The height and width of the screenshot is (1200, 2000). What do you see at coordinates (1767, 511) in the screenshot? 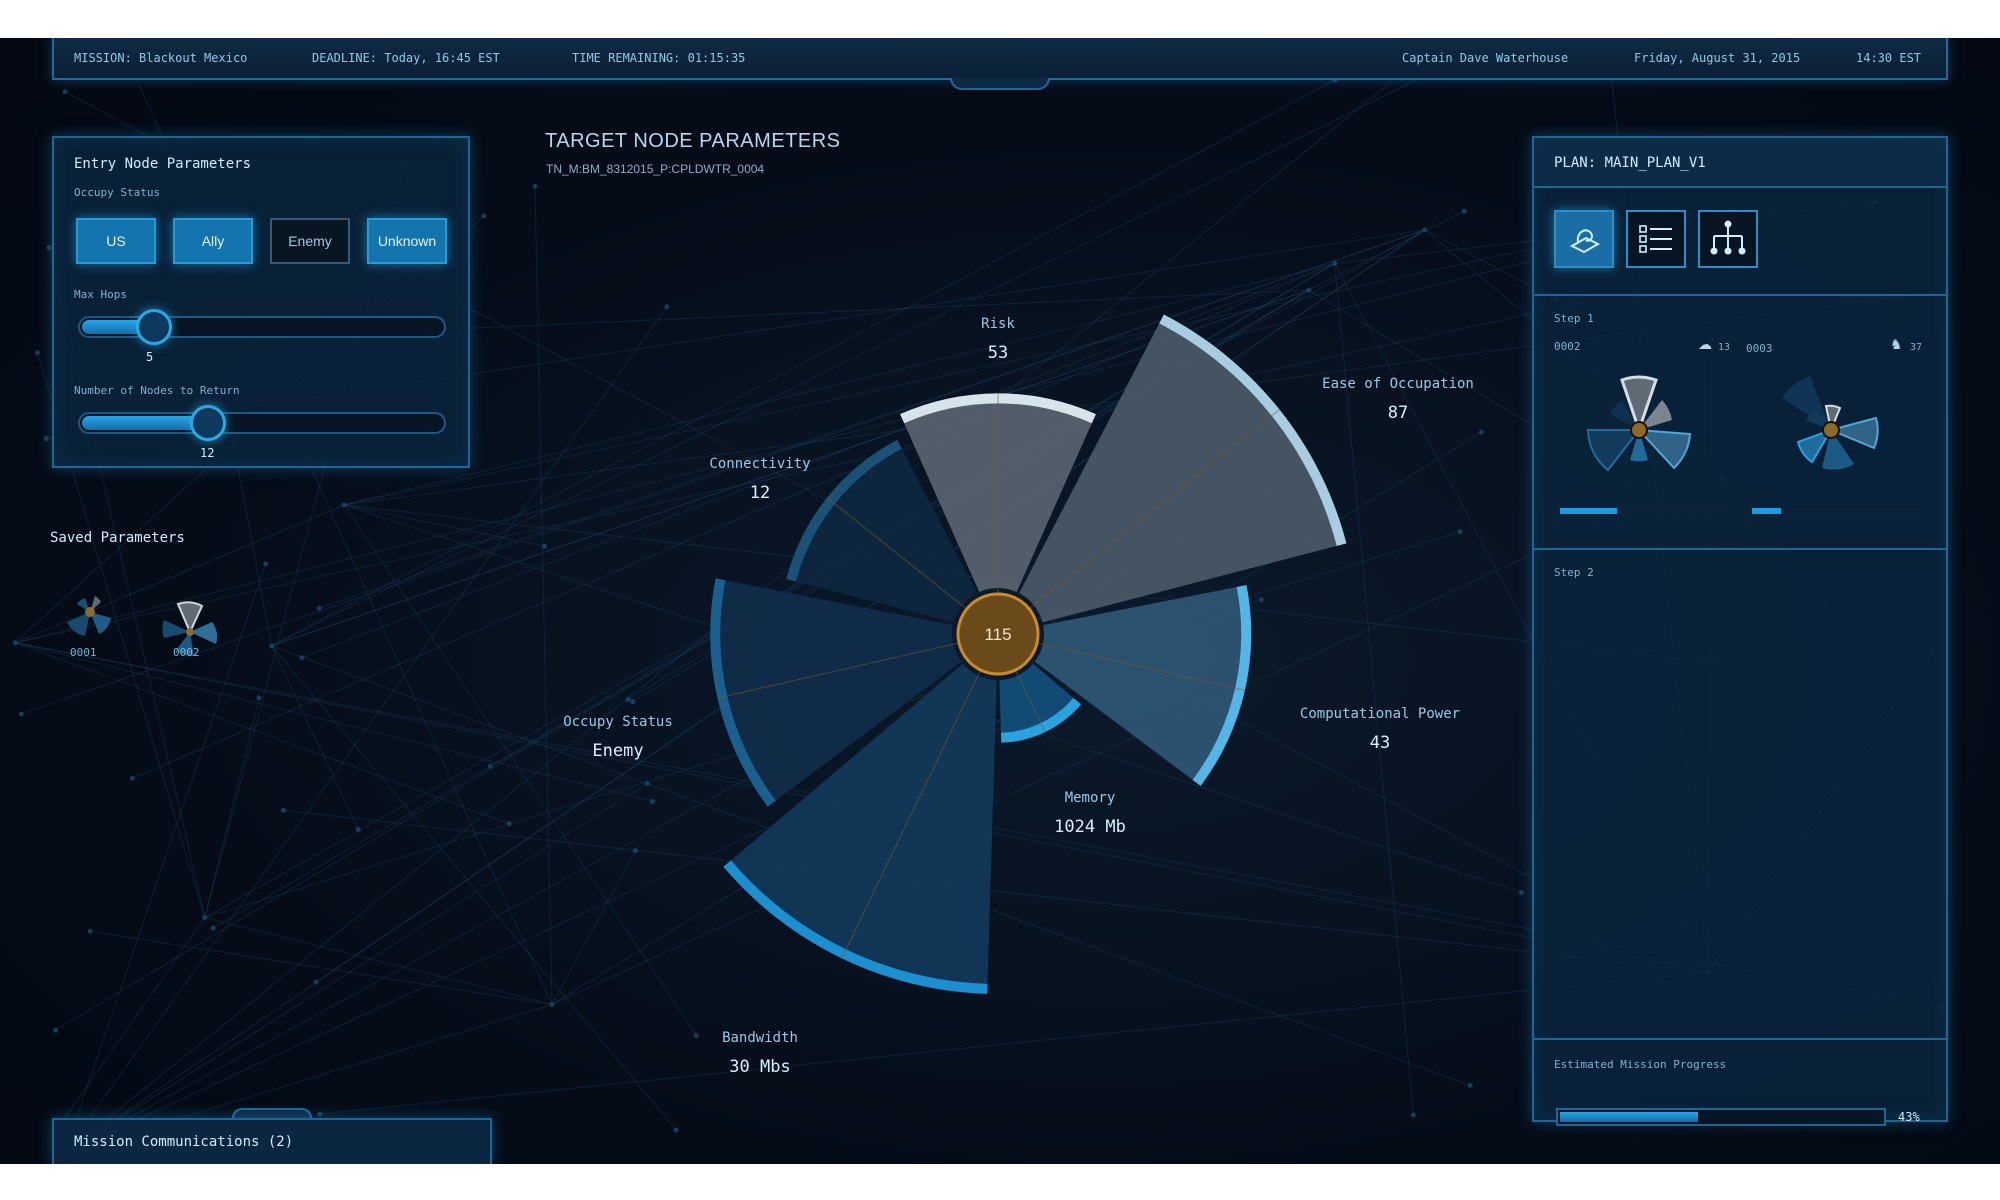
I see `step-1-node-b-progress-fill` at bounding box center [1767, 511].